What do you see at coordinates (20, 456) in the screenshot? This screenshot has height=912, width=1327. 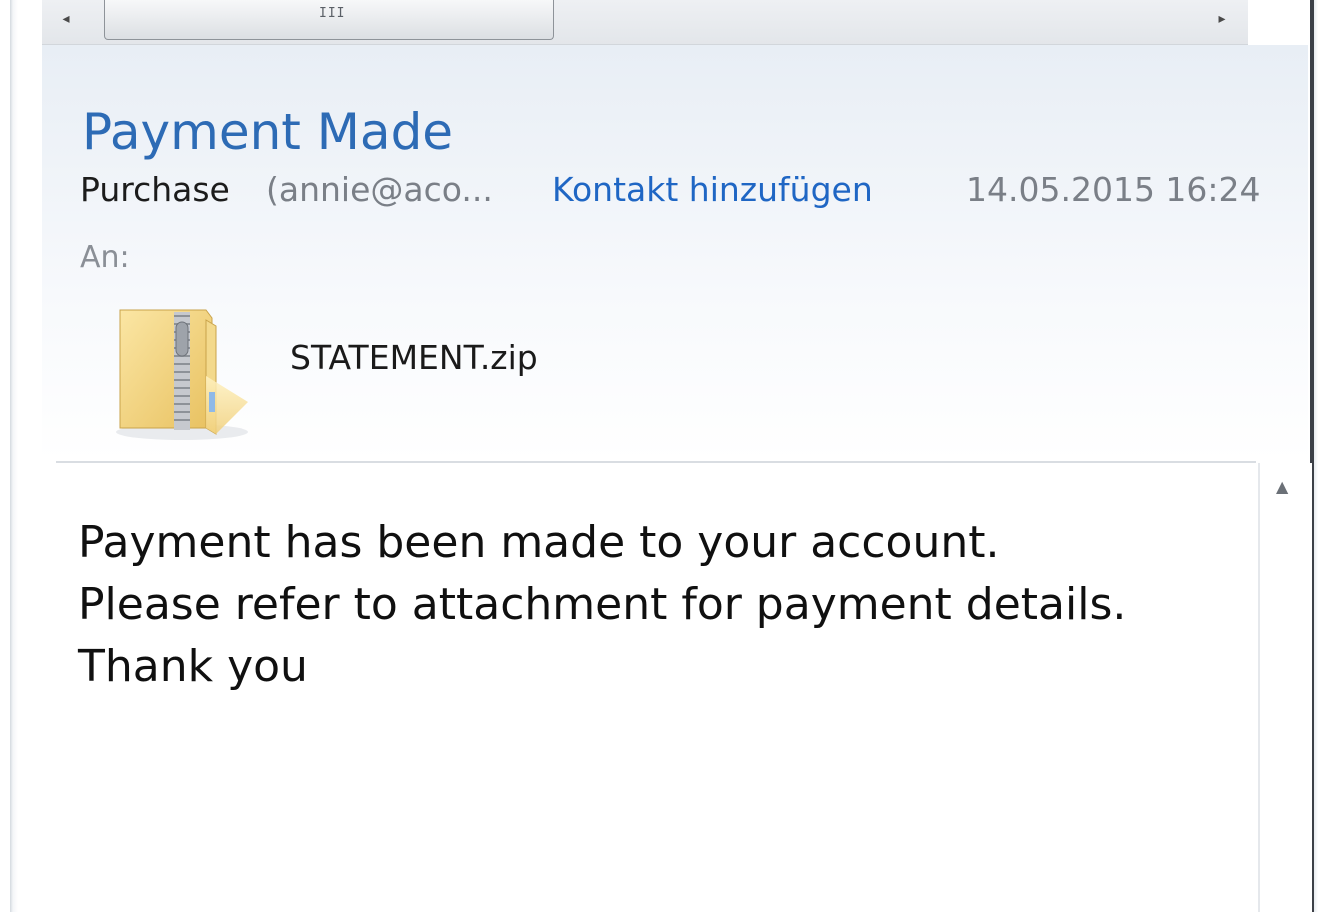 I see `window-left-edge` at bounding box center [20, 456].